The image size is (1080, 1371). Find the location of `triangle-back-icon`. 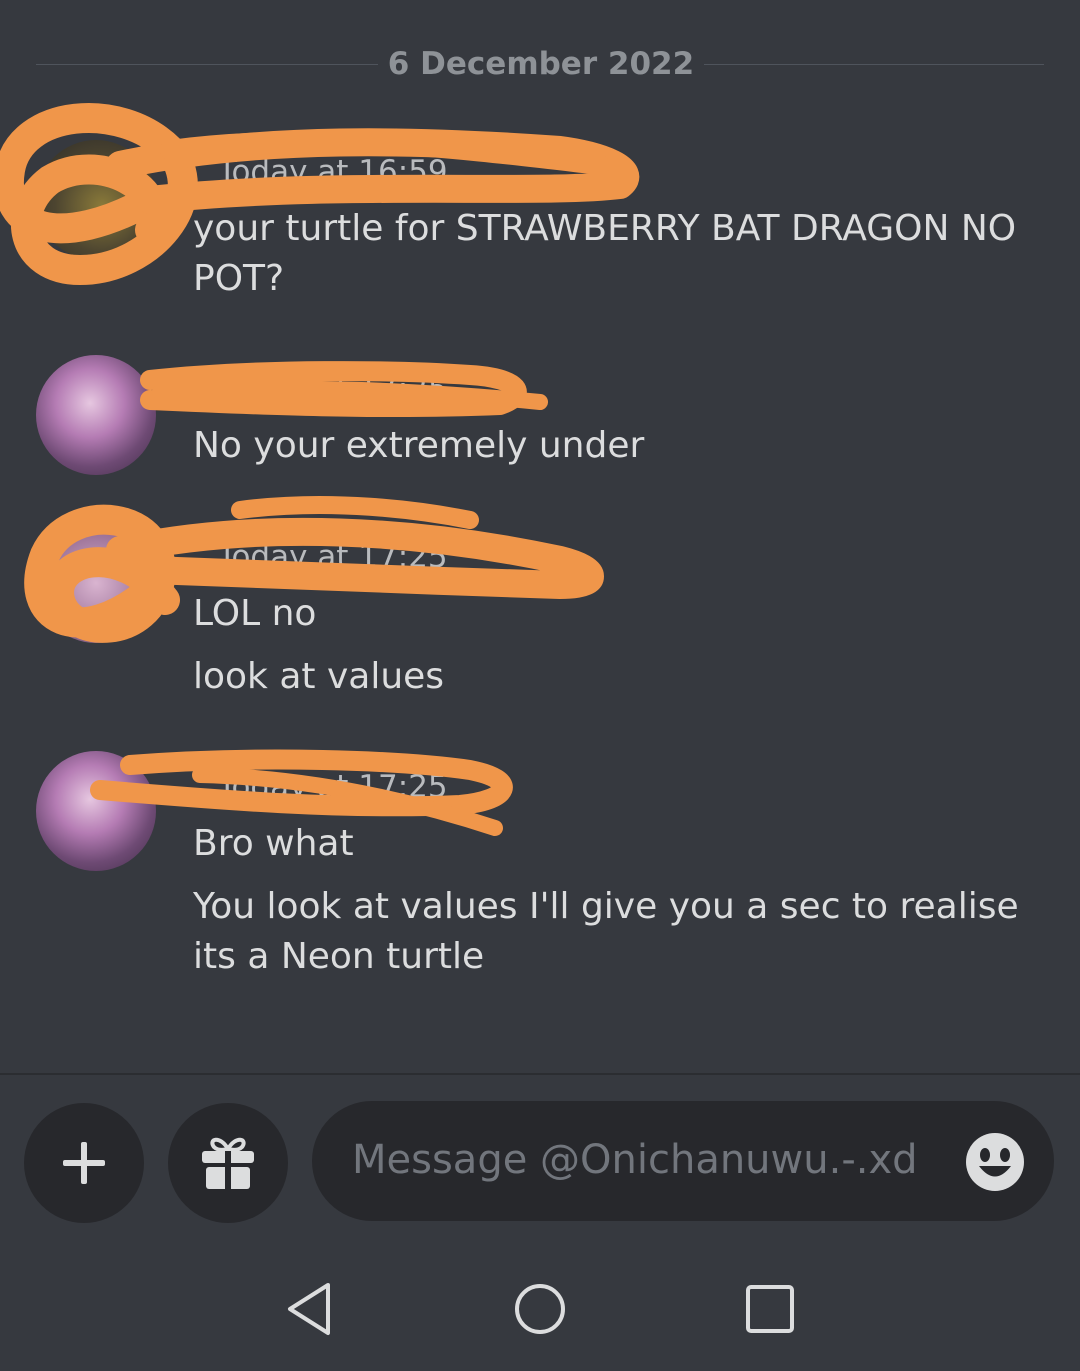

triangle-back-icon is located at coordinates (310, 1309).